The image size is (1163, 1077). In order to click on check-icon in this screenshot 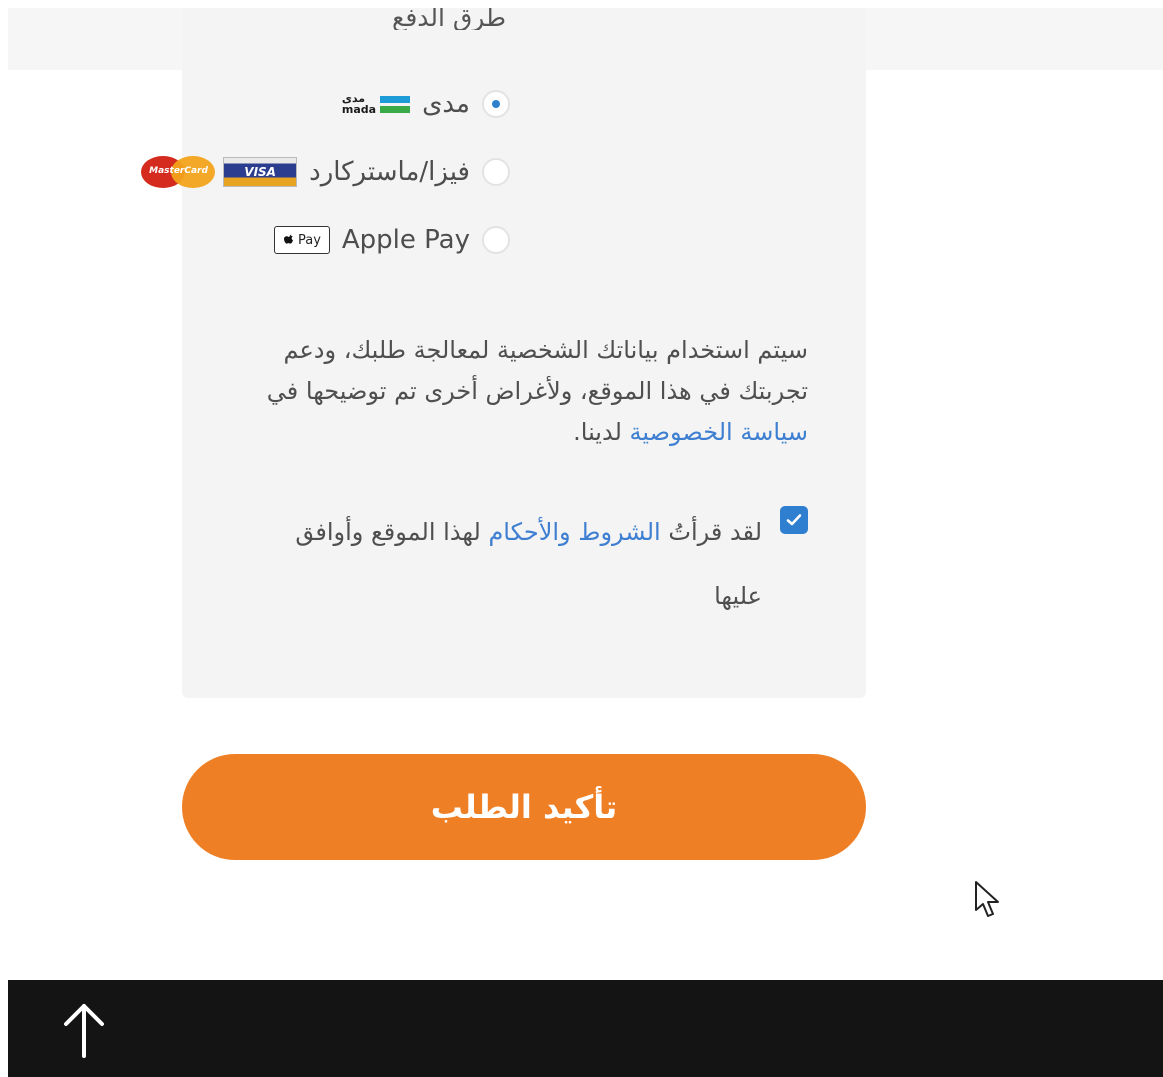, I will do `click(794, 520)`.